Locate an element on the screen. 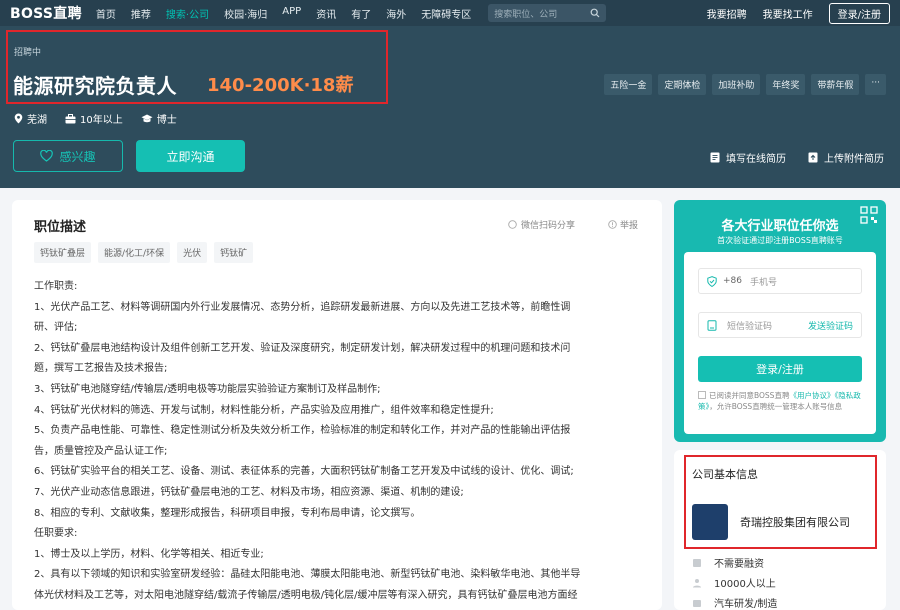  wechat-share-button: 微信扫码分享 is located at coordinates (541, 224).